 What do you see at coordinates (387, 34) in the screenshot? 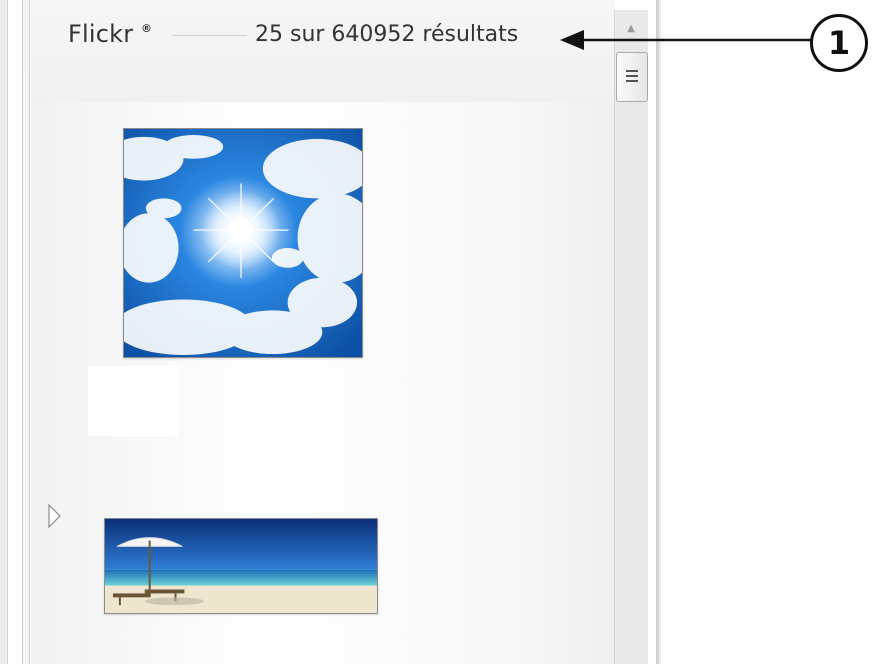
I see `result-count: 25 sur 640952 résultats` at bounding box center [387, 34].